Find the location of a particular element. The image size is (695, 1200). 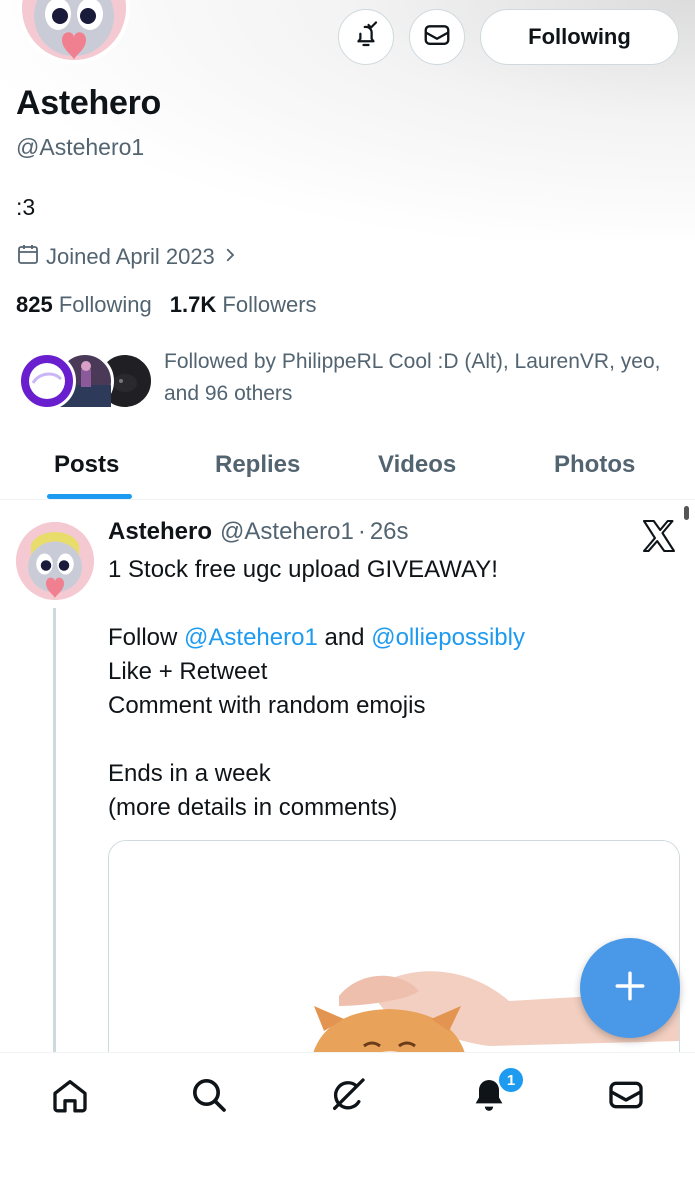

profile-name: Astehero is located at coordinates (88, 103).